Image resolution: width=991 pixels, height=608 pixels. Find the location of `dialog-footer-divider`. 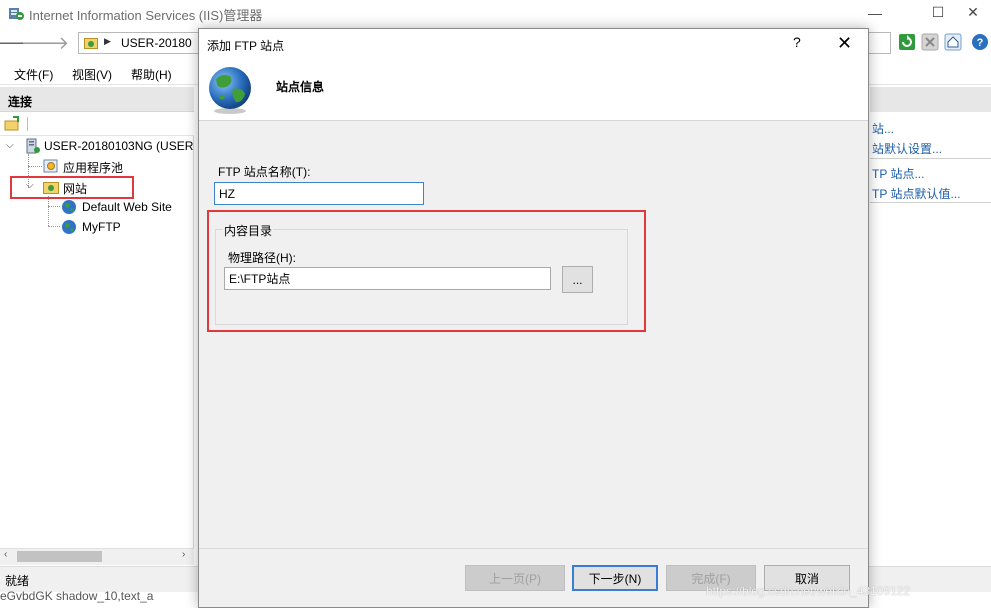

dialog-footer-divider is located at coordinates (533, 548).